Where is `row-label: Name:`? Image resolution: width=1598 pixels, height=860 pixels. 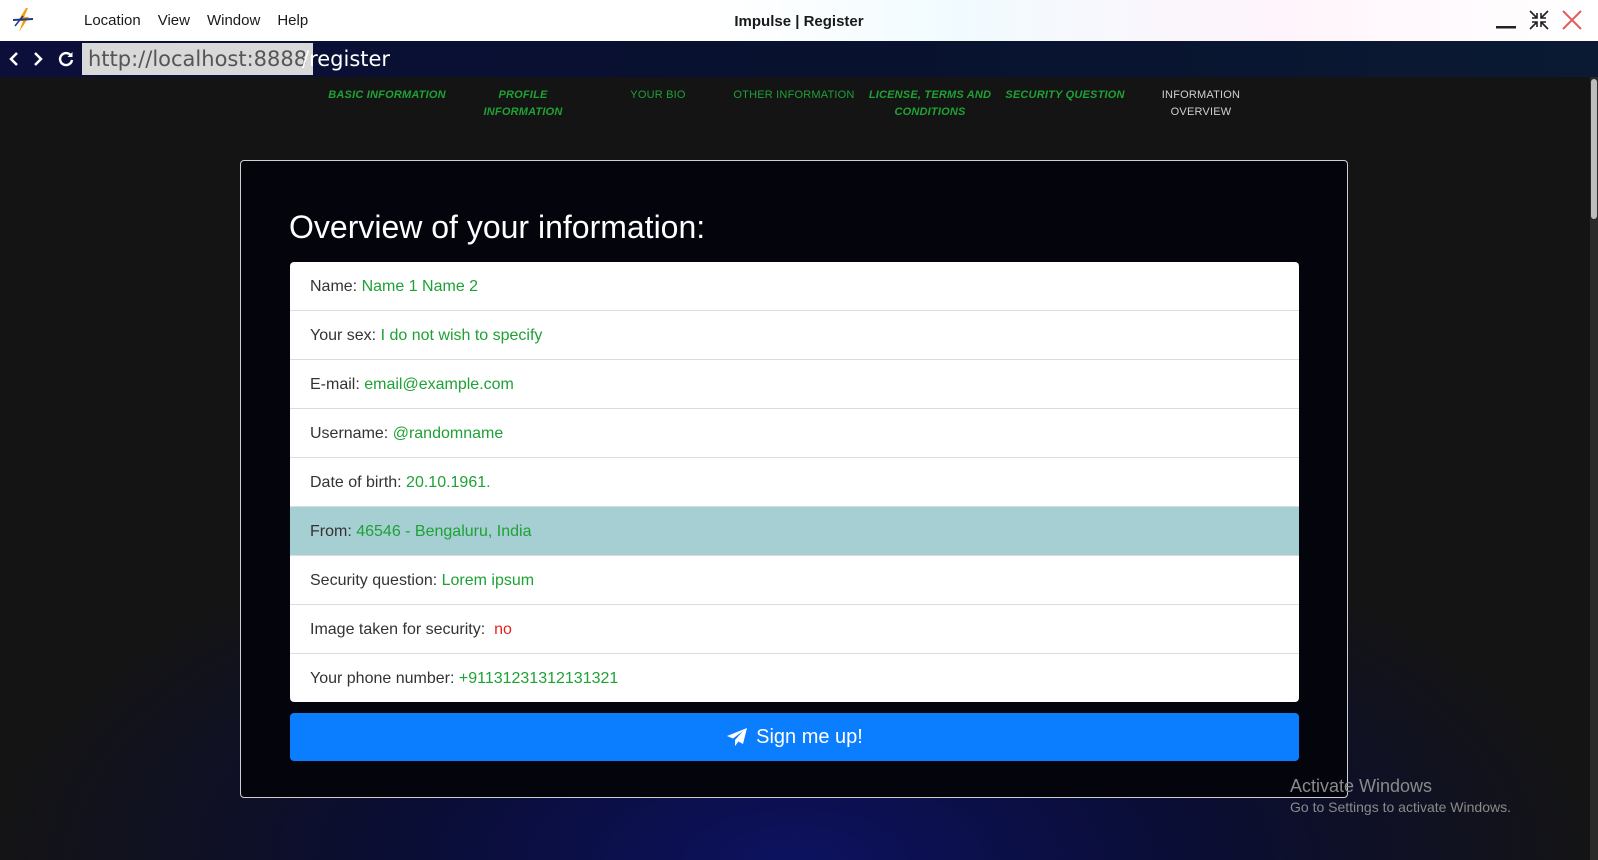
row-label: Name: is located at coordinates (336, 286).